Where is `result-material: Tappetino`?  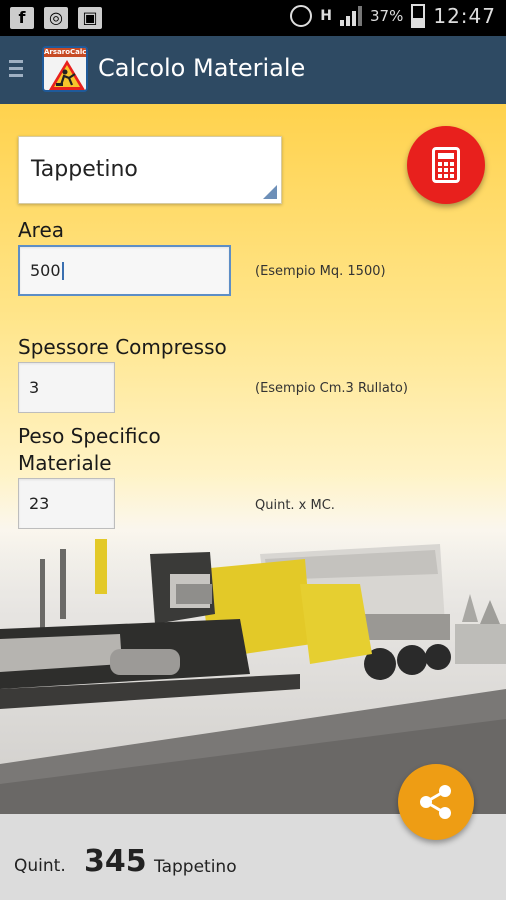
result-material: Tappetino is located at coordinates (195, 867).